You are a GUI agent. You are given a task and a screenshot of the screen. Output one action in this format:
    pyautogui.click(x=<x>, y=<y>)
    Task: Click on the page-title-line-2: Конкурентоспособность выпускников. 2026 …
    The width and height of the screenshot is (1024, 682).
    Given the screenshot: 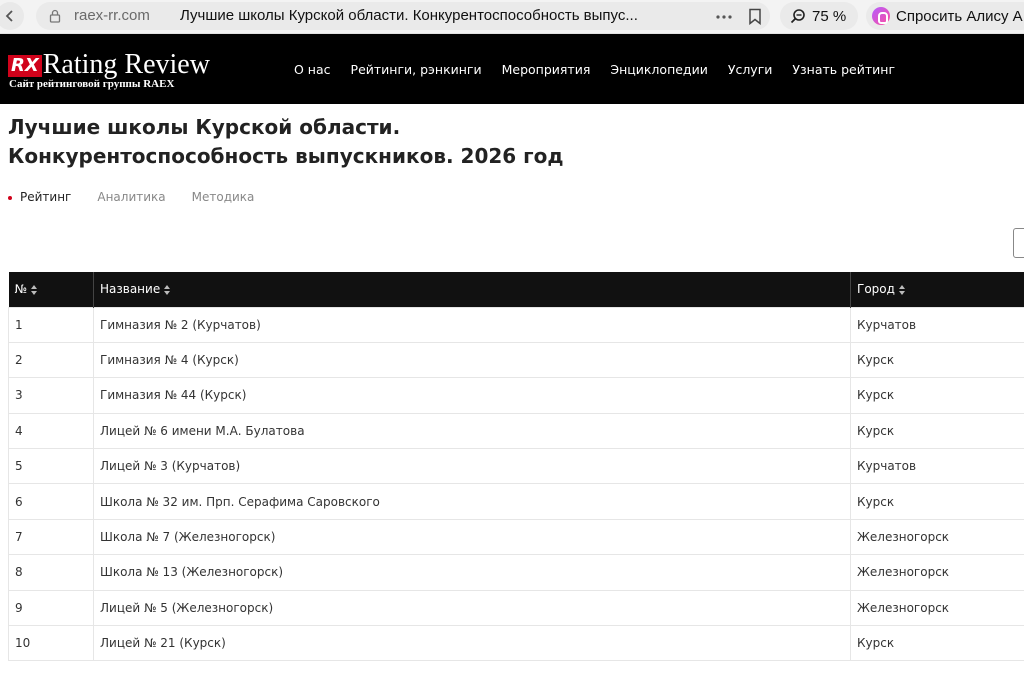 What is the action you would take?
    pyautogui.click(x=286, y=156)
    